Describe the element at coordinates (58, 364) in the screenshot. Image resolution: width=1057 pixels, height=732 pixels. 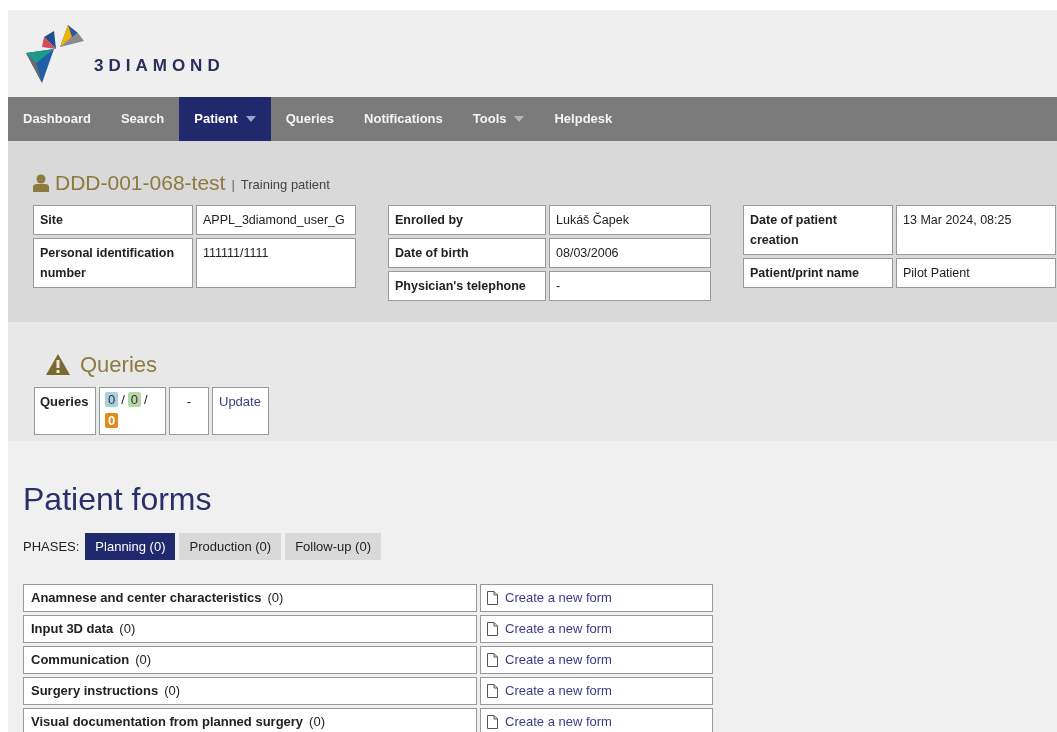
I see `warning-icon` at that location.